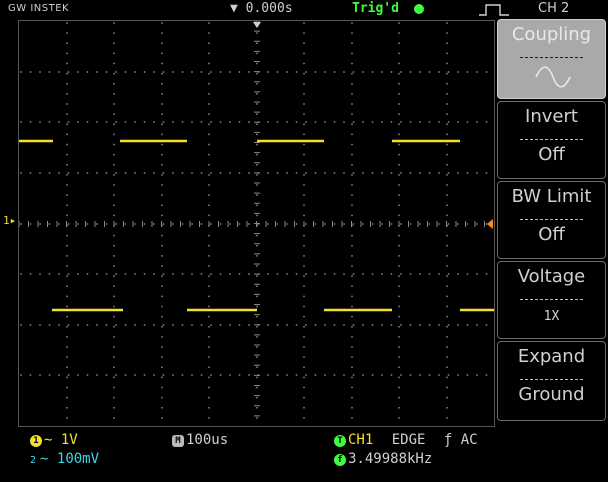  I want to click on coupling-button: Coupling, so click(551, 59).